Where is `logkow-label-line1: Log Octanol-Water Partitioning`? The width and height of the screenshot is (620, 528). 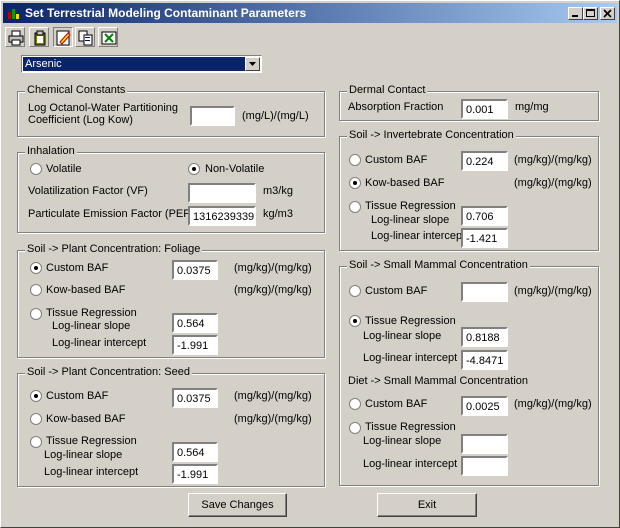 logkow-label-line1: Log Octanol-Water Partitioning is located at coordinates (103, 108).